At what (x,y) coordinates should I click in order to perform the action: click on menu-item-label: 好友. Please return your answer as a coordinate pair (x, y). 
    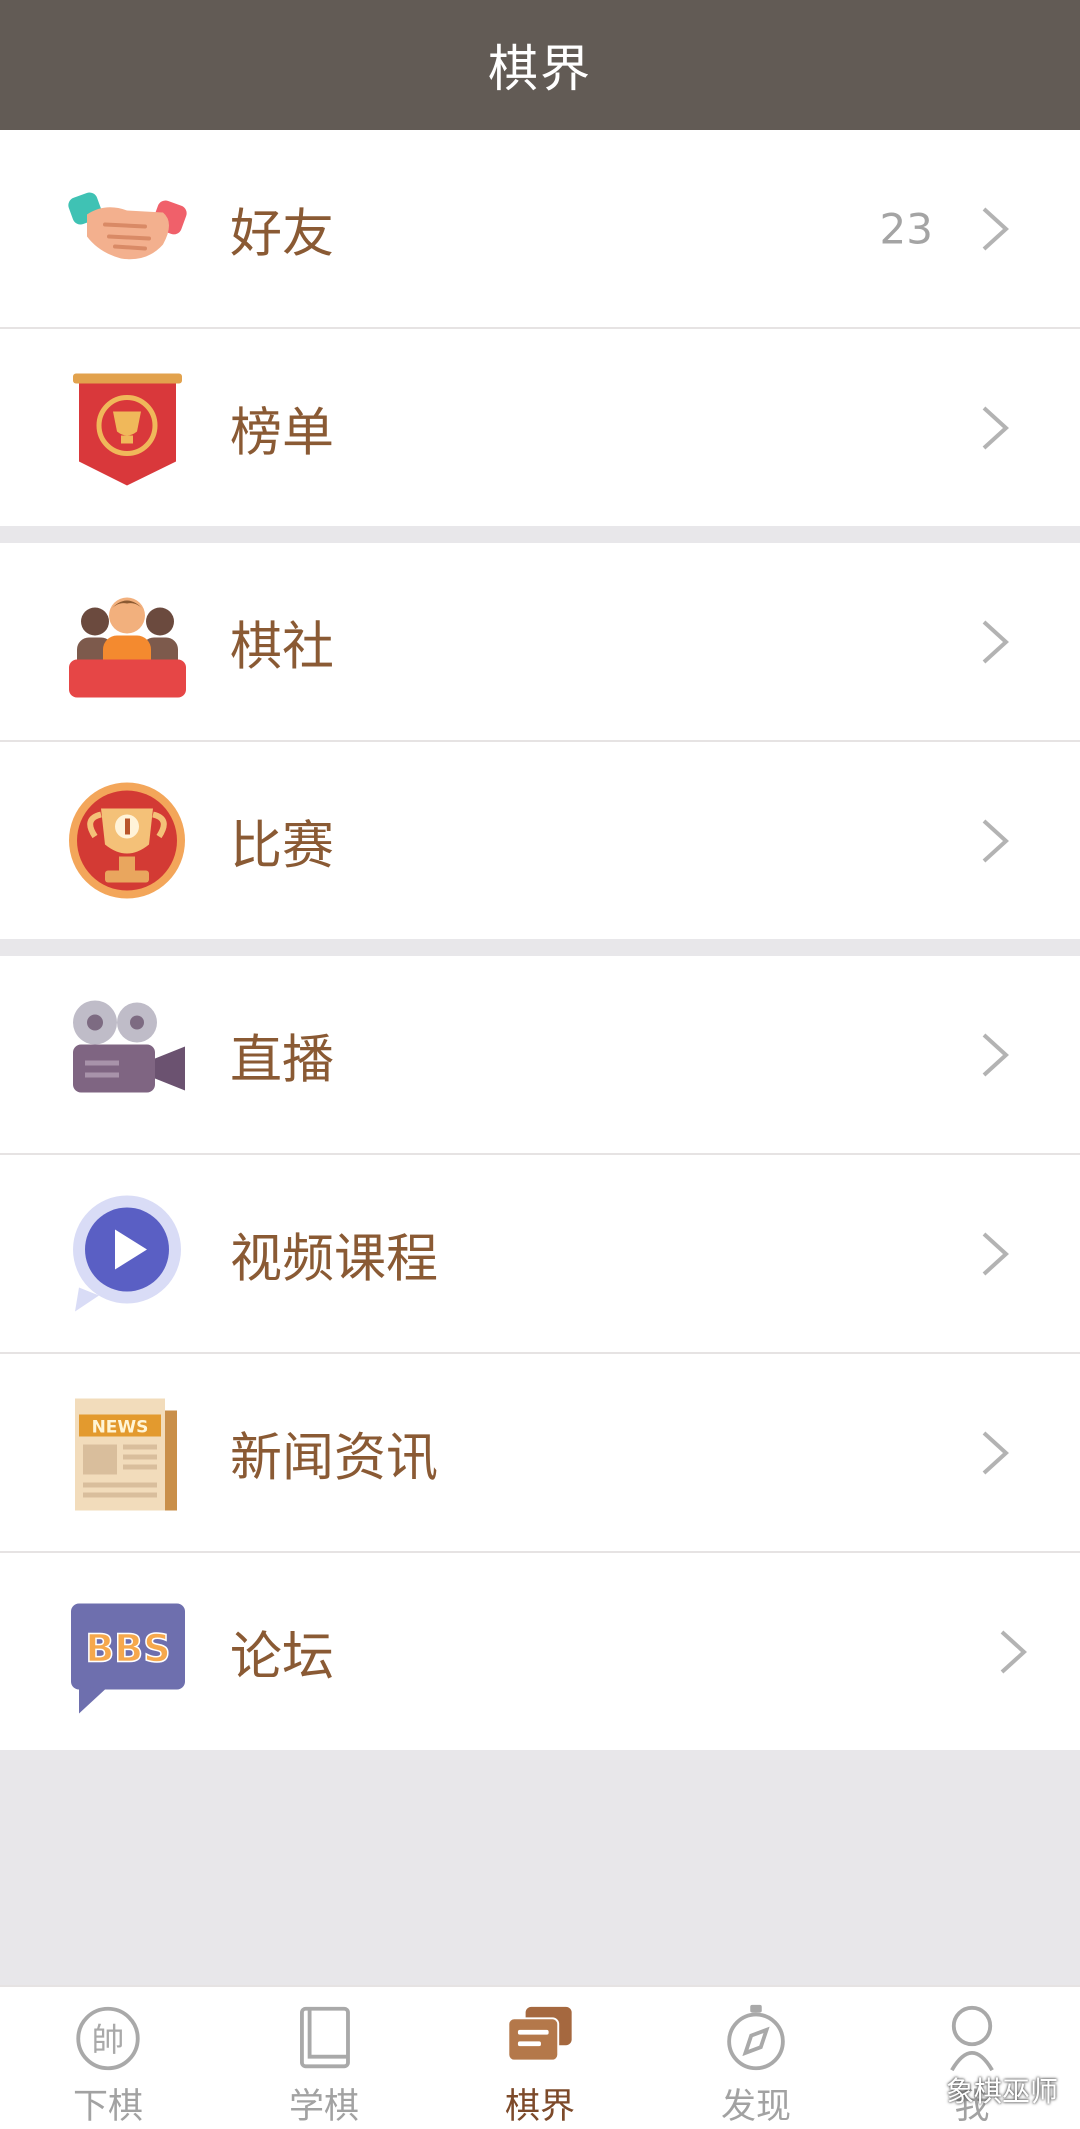
    Looking at the image, I should click on (282, 234).